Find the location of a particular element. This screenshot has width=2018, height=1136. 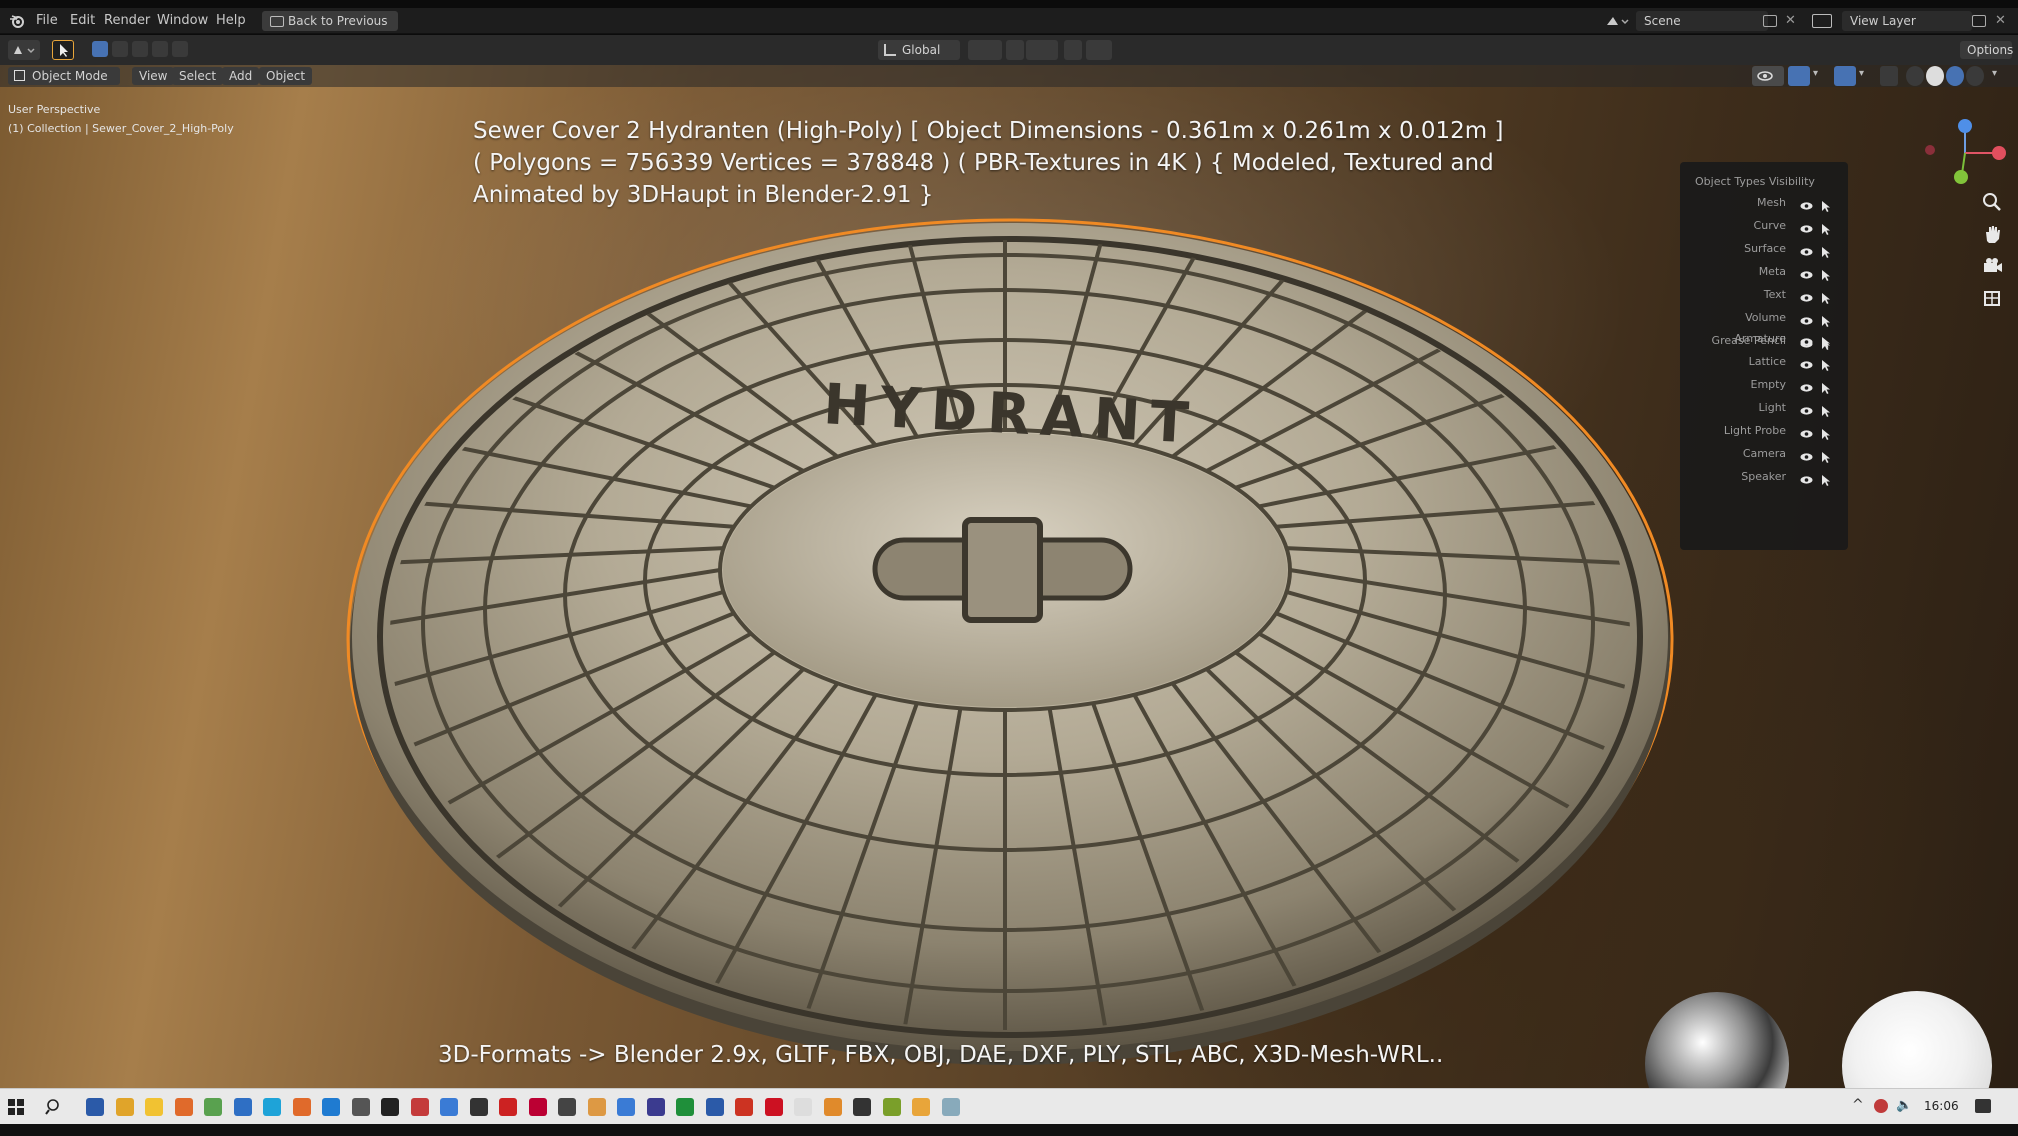

scene-selector: Scene is located at coordinates (1702, 21).